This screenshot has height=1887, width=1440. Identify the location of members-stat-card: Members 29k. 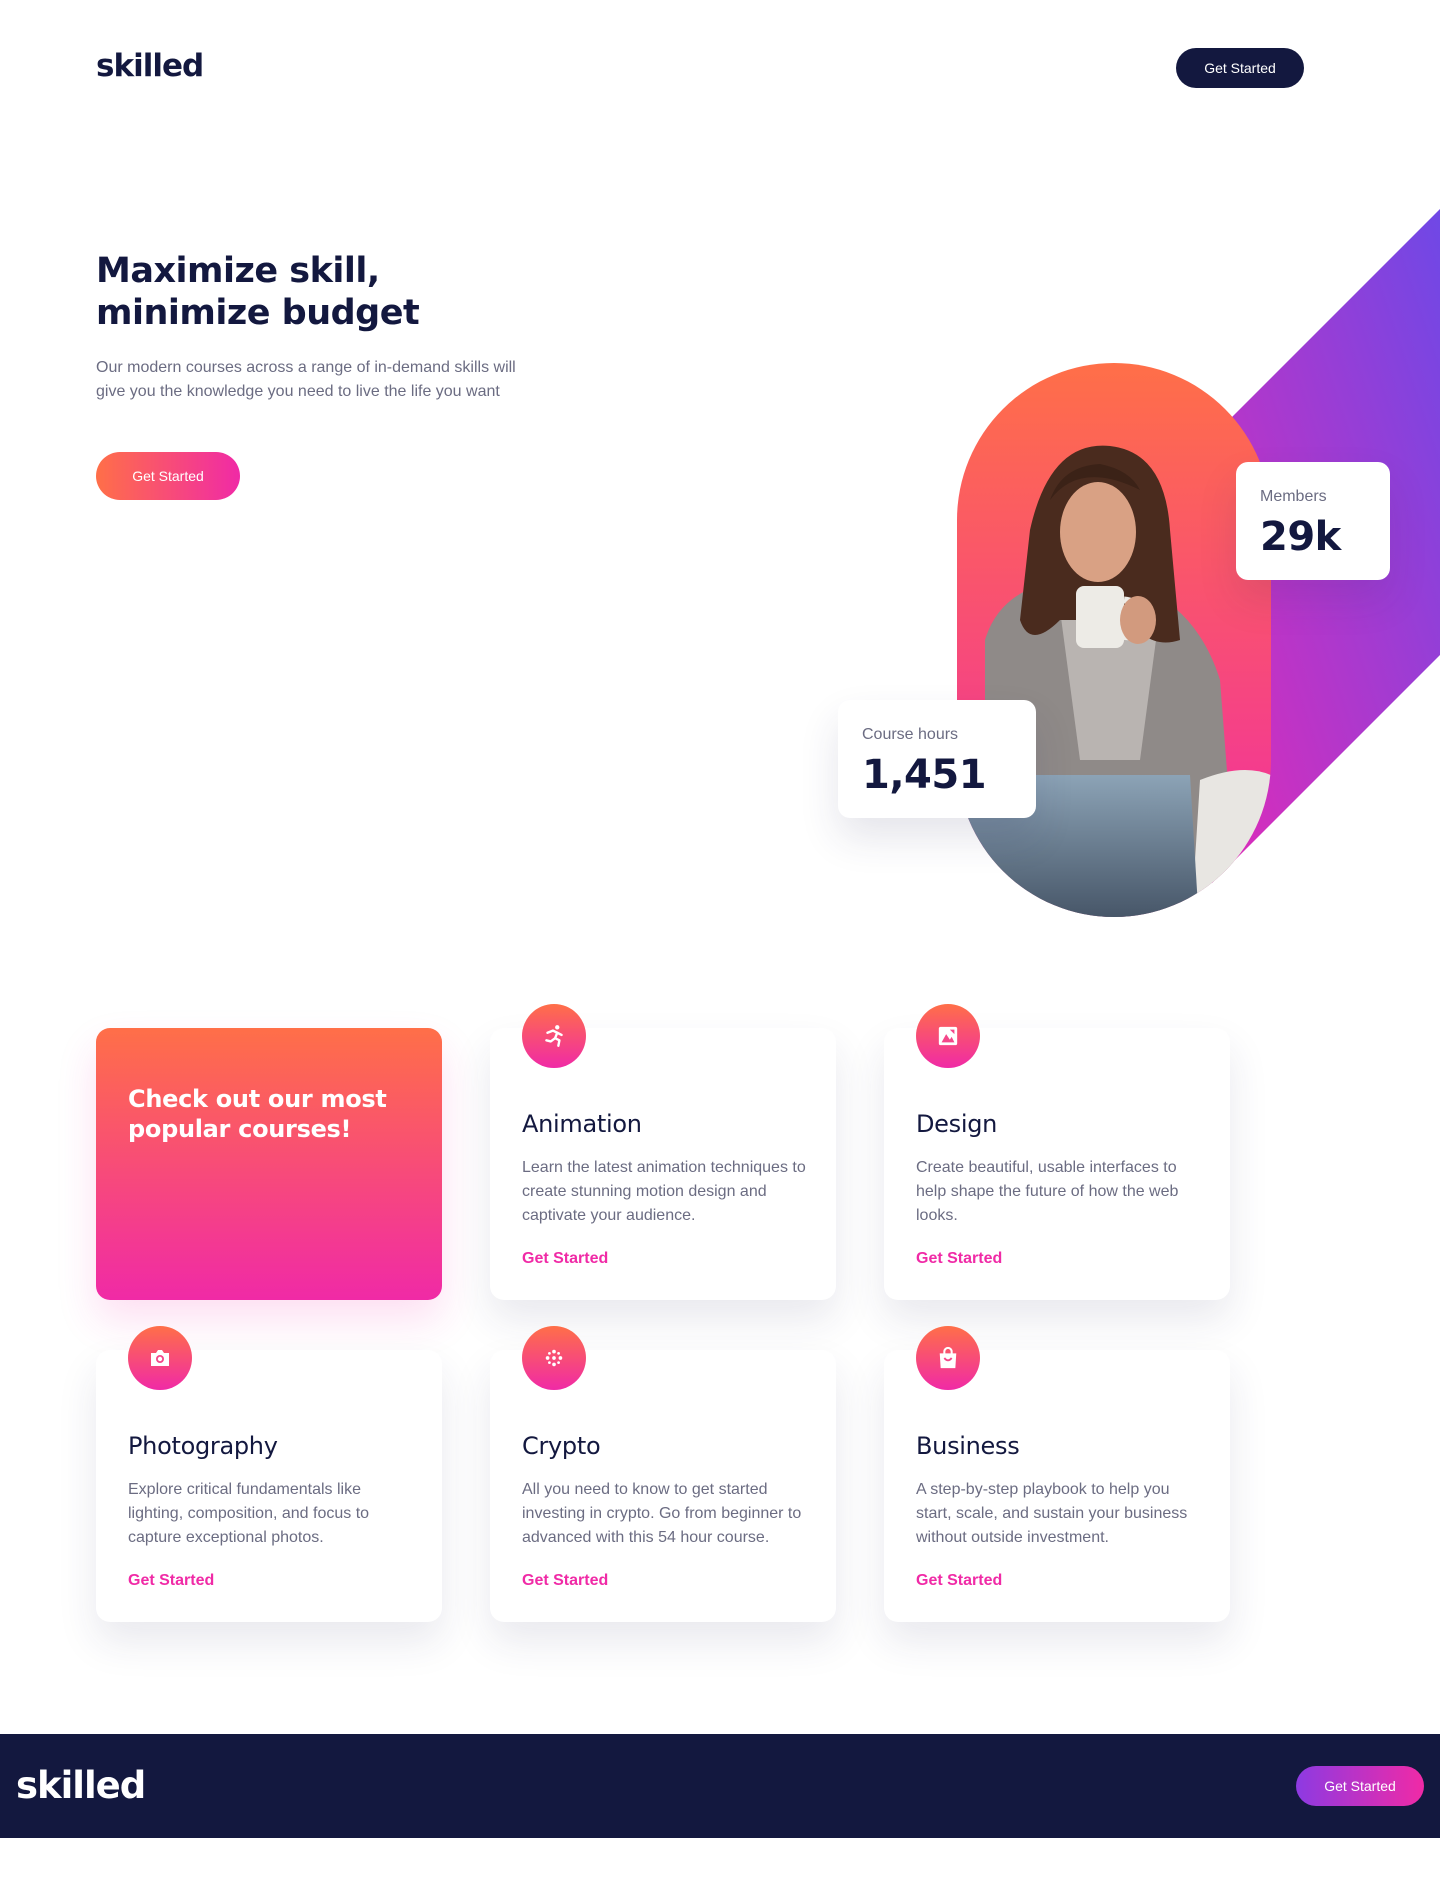
(1313, 521).